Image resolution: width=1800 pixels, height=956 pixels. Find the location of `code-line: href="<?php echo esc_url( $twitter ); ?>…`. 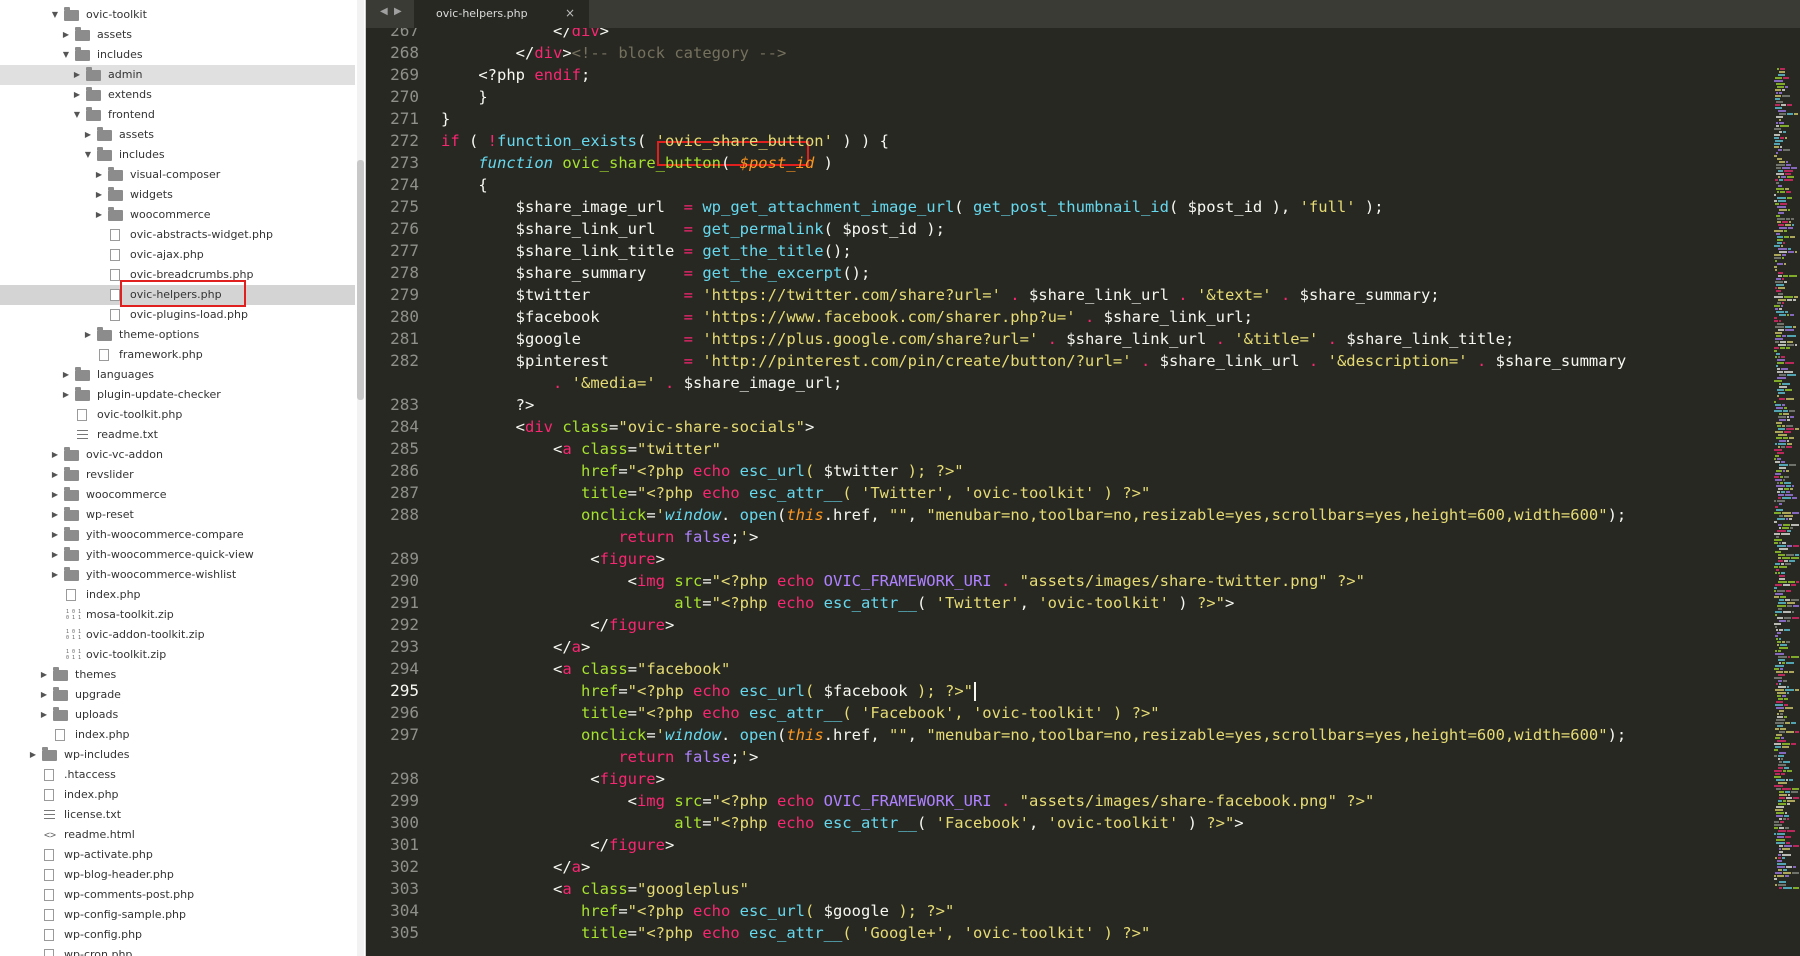

code-line: href="<?php echo esc_url( $twitter ); ?>… is located at coordinates (702, 471).